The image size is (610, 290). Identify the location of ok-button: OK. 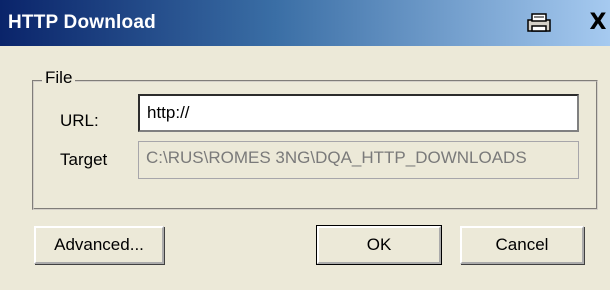
(379, 245).